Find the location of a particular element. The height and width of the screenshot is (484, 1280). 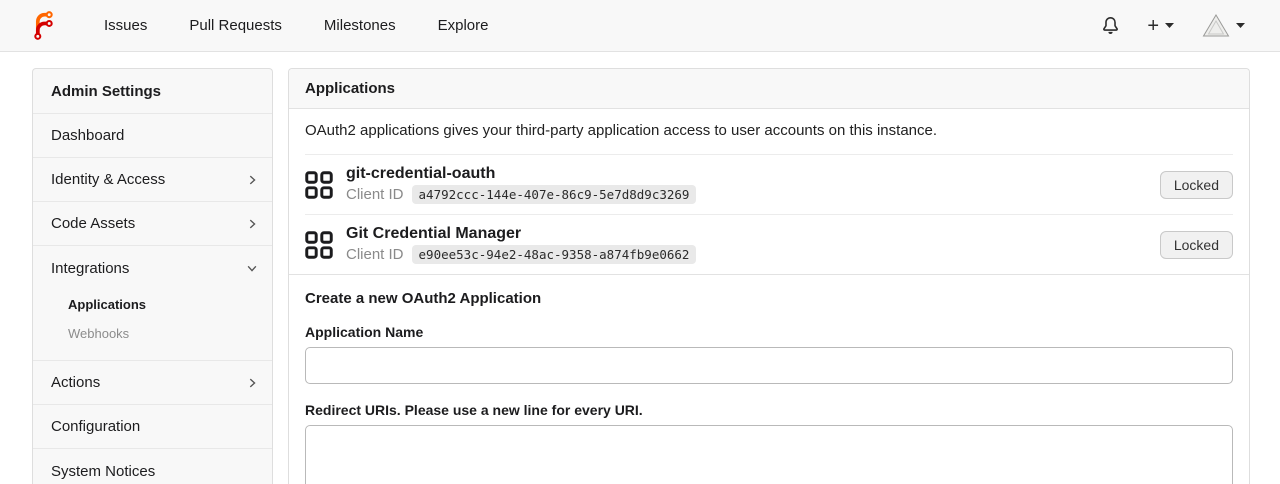

integrations-submenu: Applications Webhooks is located at coordinates (152, 325).